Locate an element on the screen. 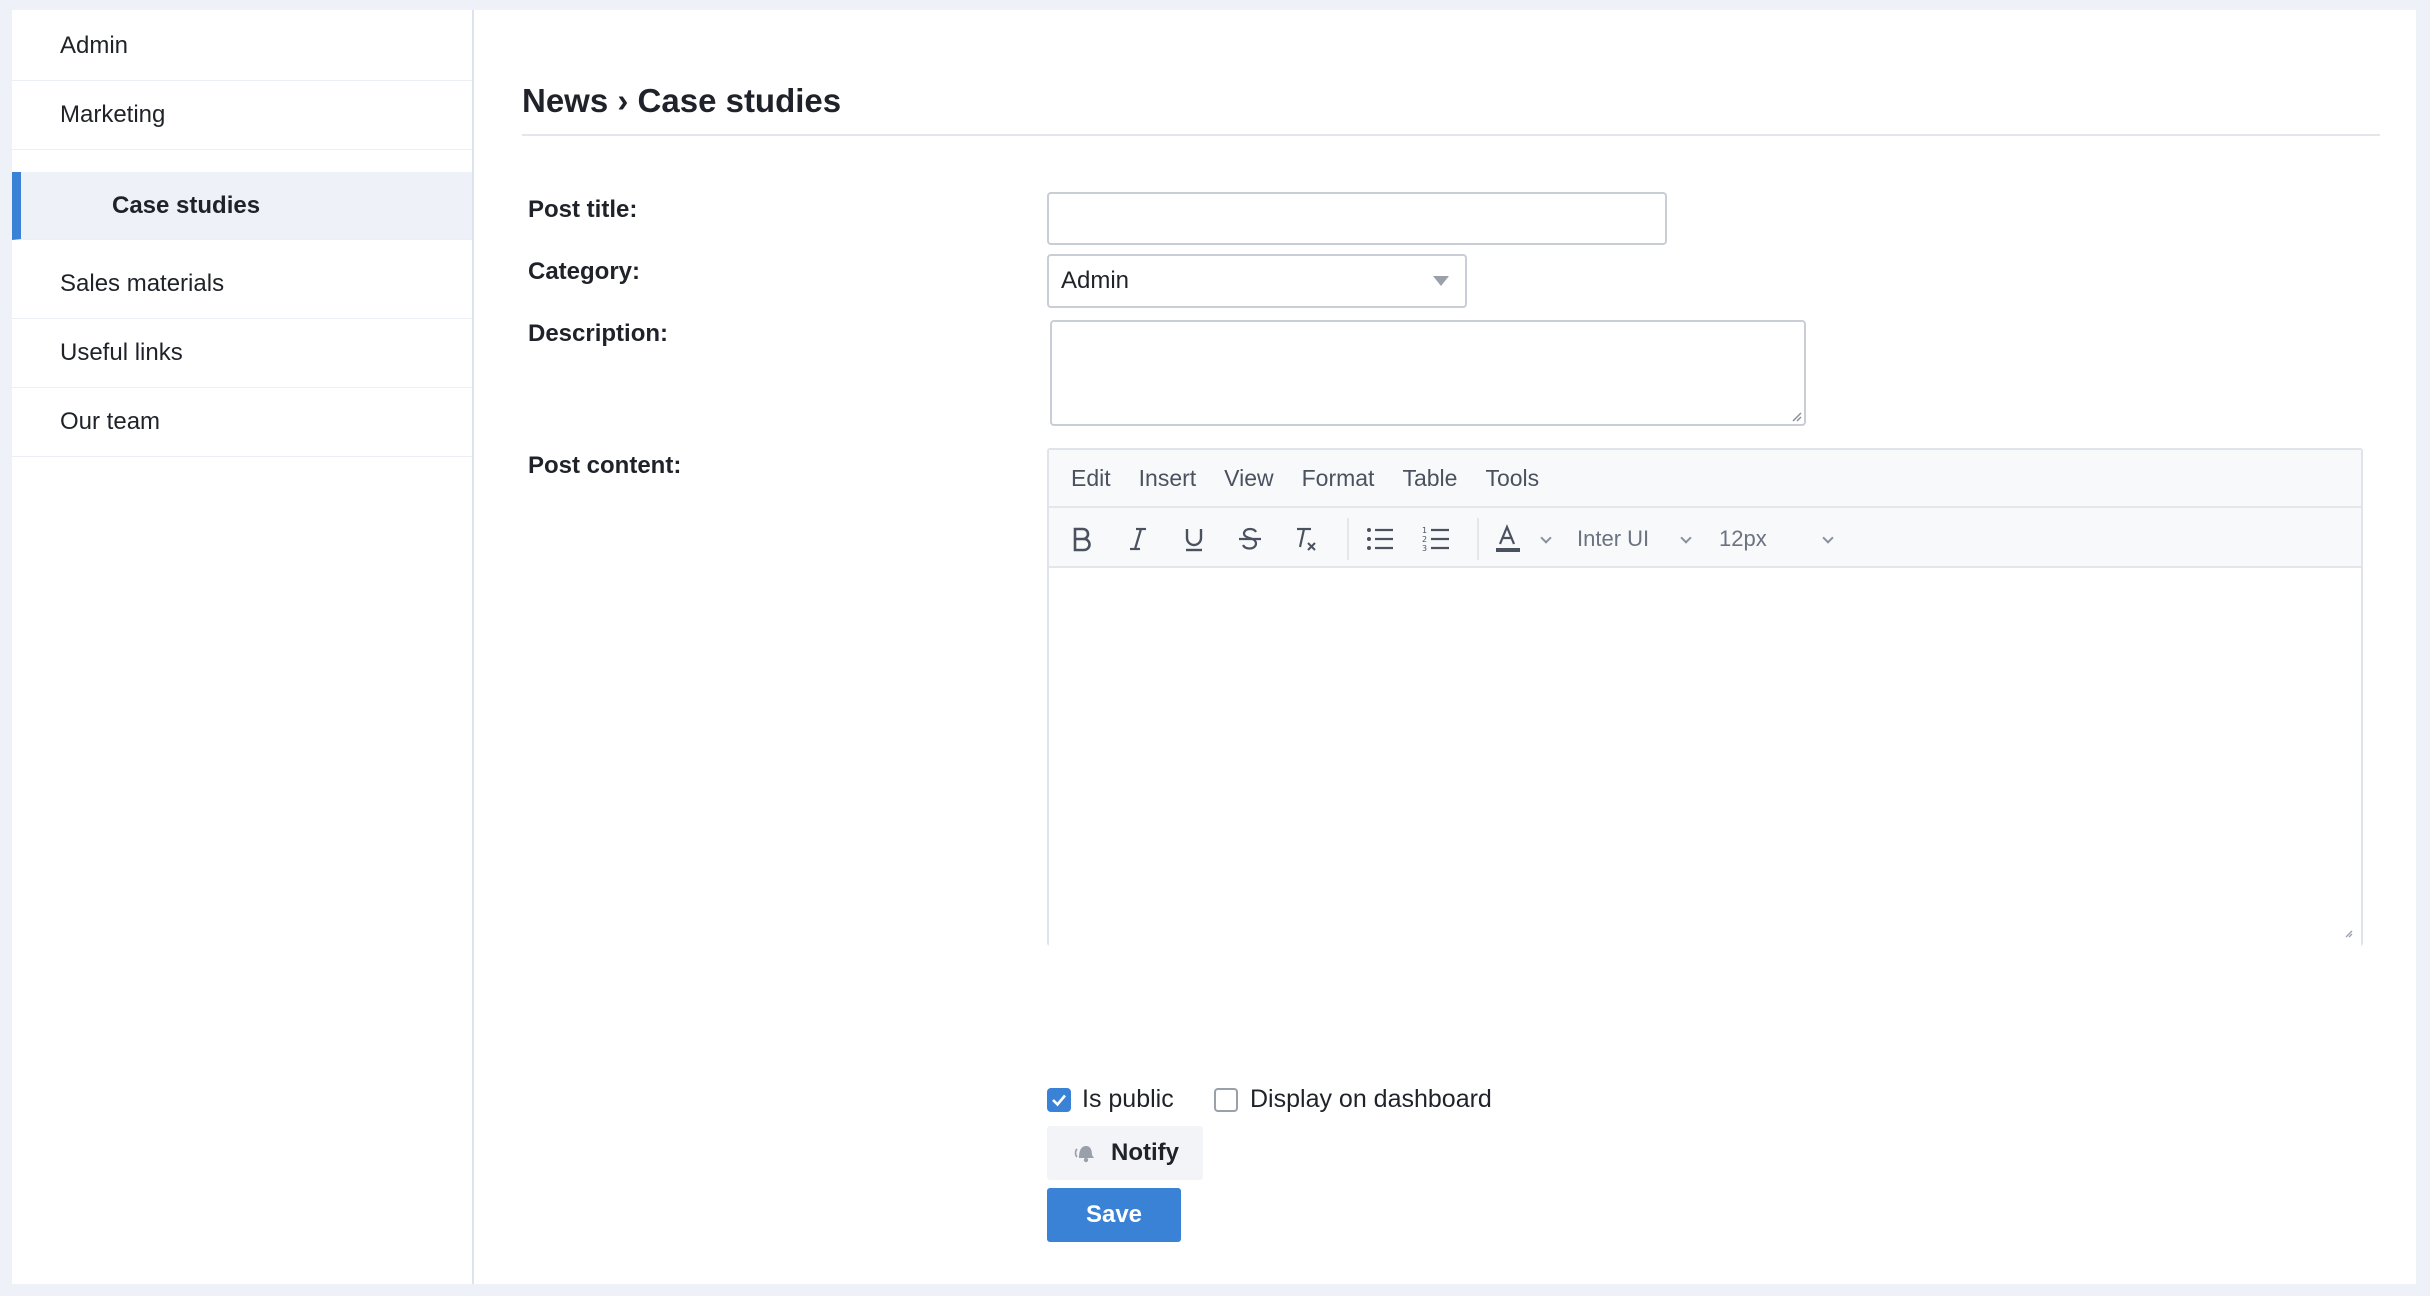 This screenshot has height=1296, width=2430. bell-icon is located at coordinates (1085, 1153).